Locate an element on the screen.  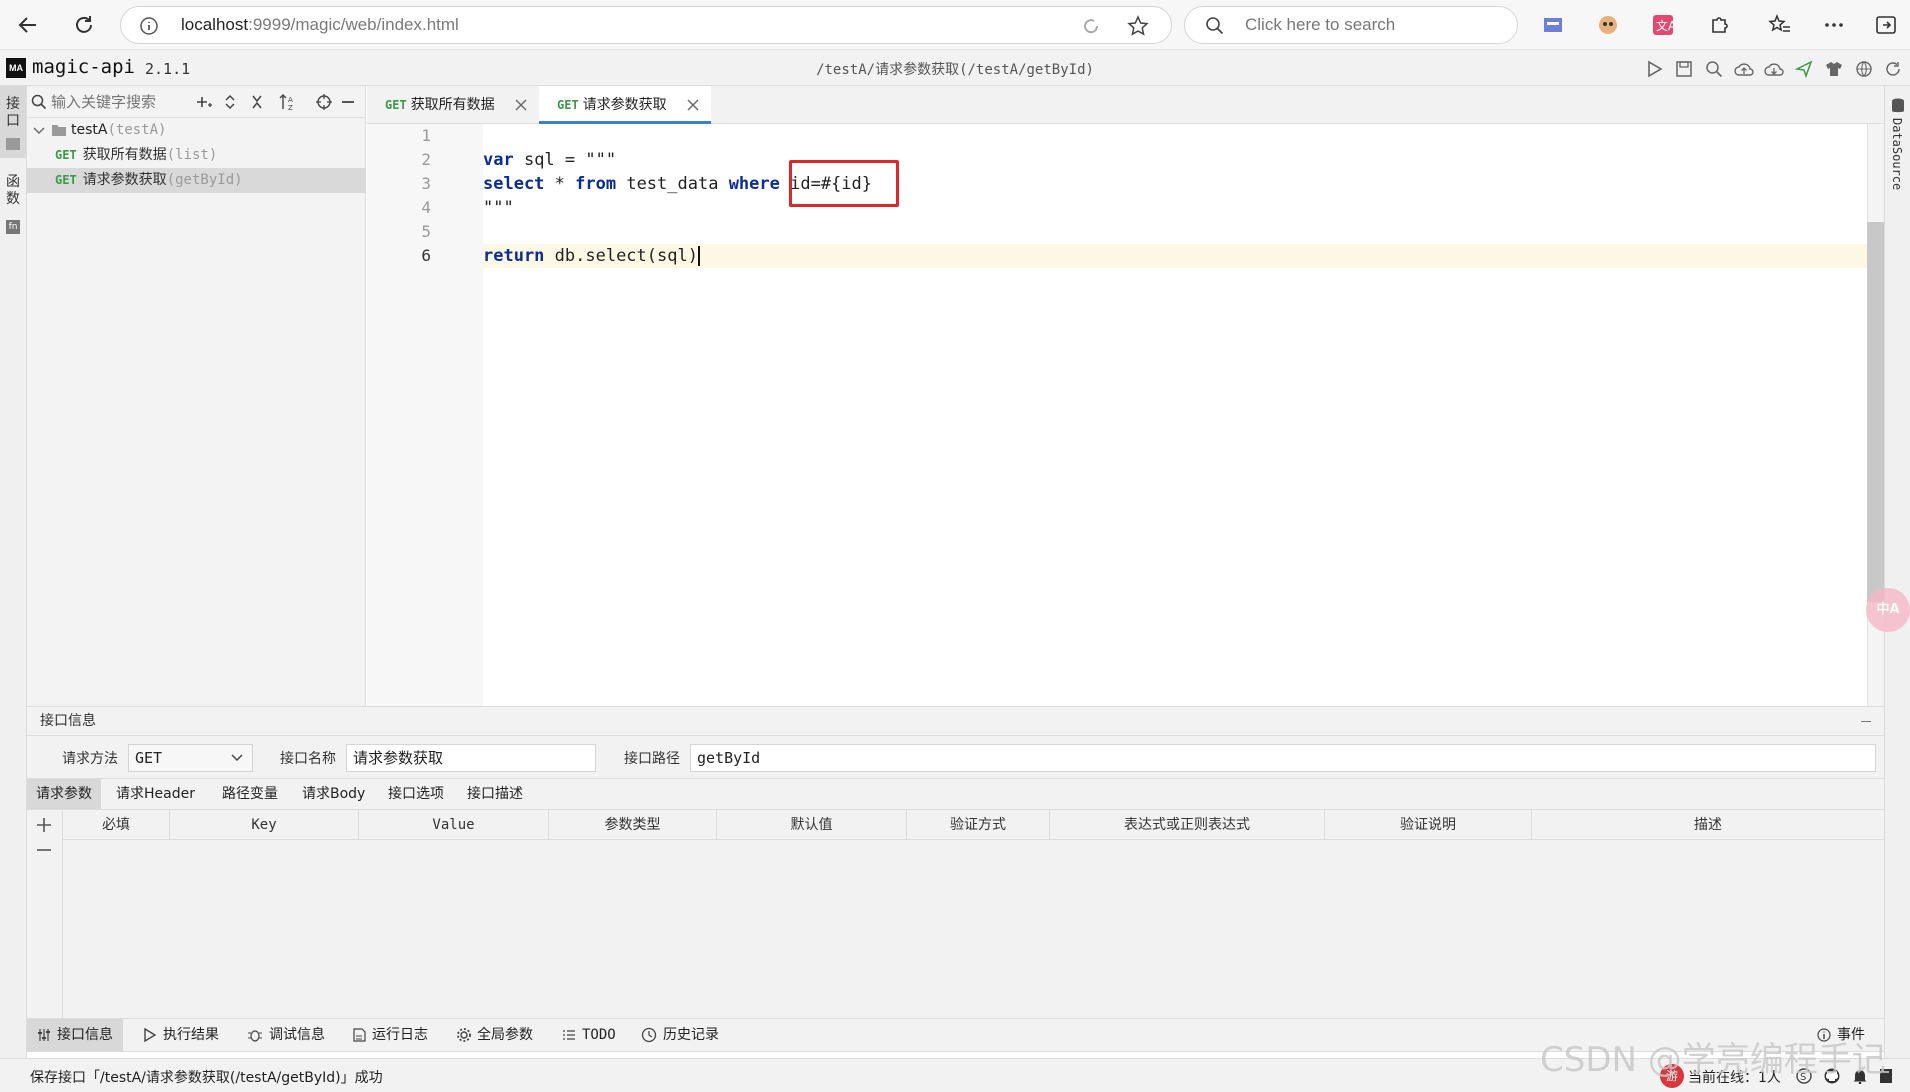
method-value: GET is located at coordinates (149, 758).